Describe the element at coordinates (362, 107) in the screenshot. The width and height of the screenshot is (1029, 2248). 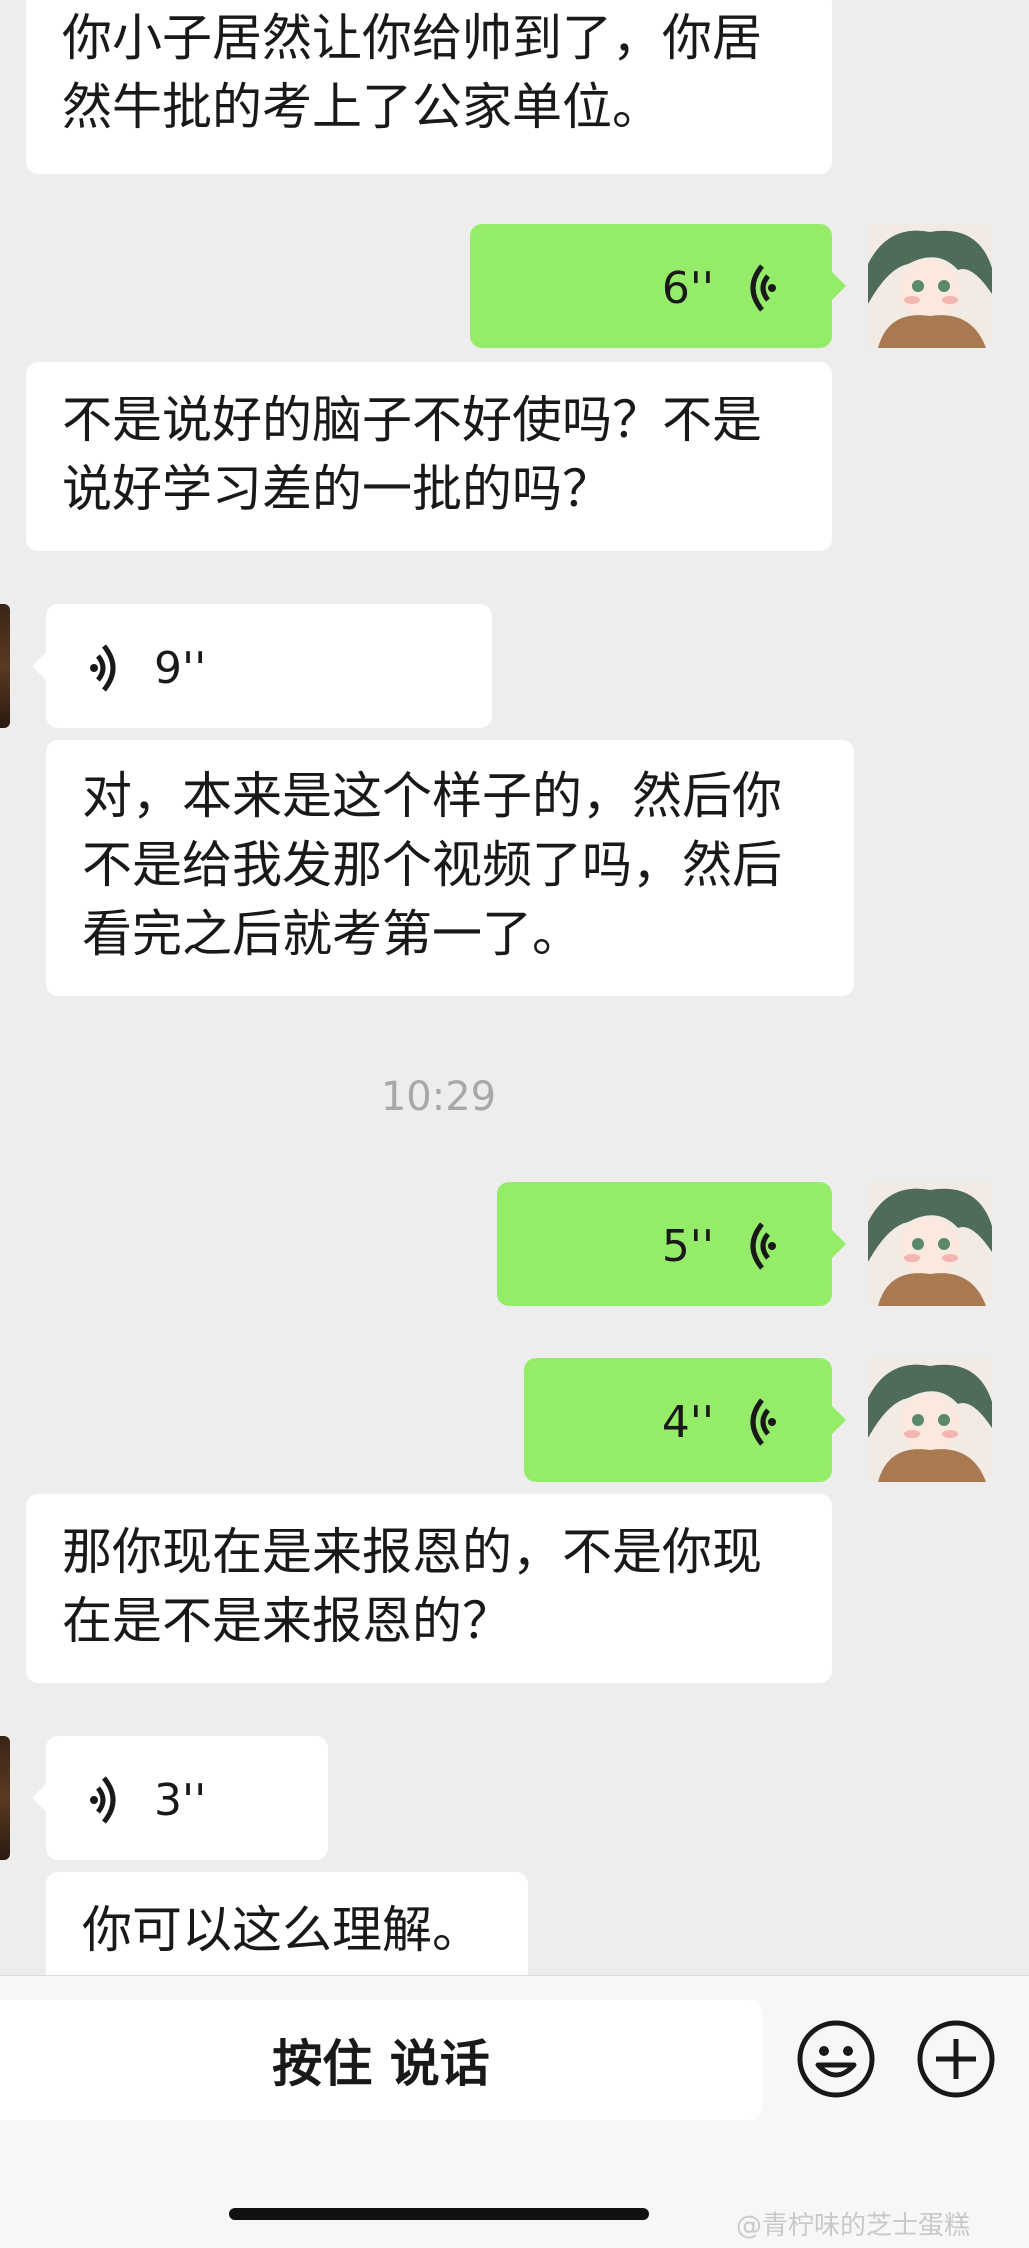
I see `message-text-line: 然牛批的考上了公家单位。` at that location.